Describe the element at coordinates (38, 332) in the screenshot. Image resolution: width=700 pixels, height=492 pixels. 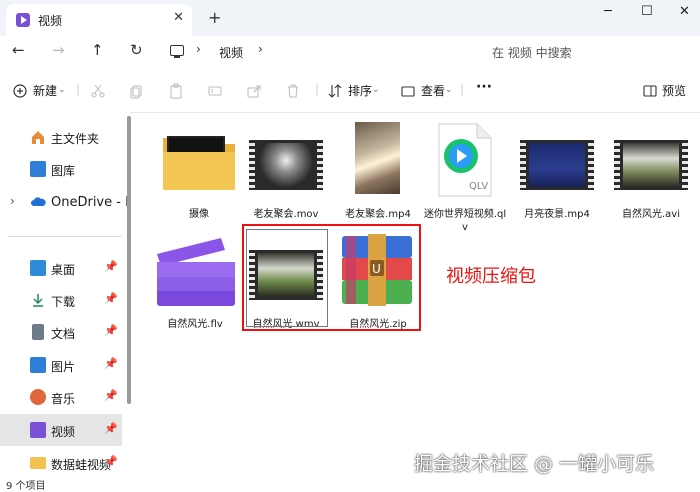
I see `document-icon` at that location.